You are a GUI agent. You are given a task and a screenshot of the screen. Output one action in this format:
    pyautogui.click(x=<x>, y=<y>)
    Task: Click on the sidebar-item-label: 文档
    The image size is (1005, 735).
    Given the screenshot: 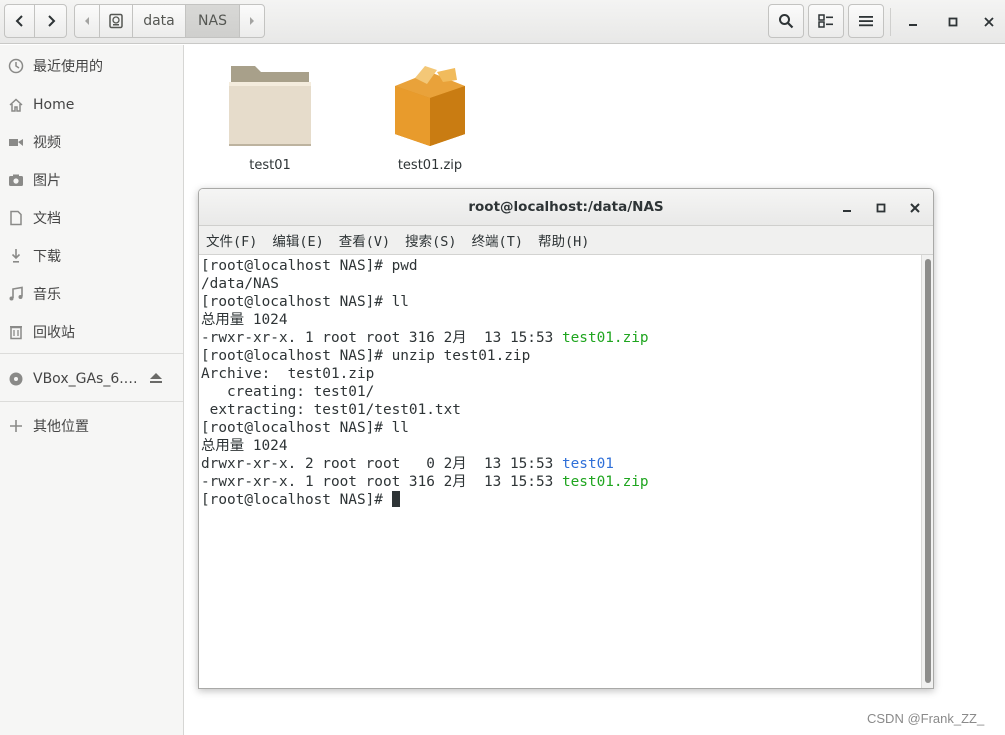 What is the action you would take?
    pyautogui.click(x=47, y=219)
    